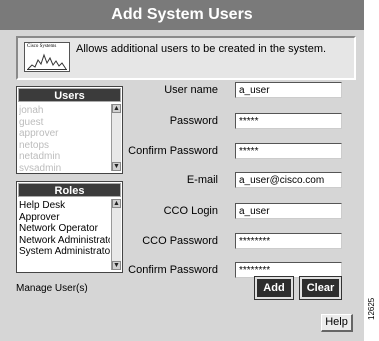 The height and width of the screenshot is (341, 379). Describe the element at coordinates (337, 323) in the screenshot. I see `help-button: Help` at that location.